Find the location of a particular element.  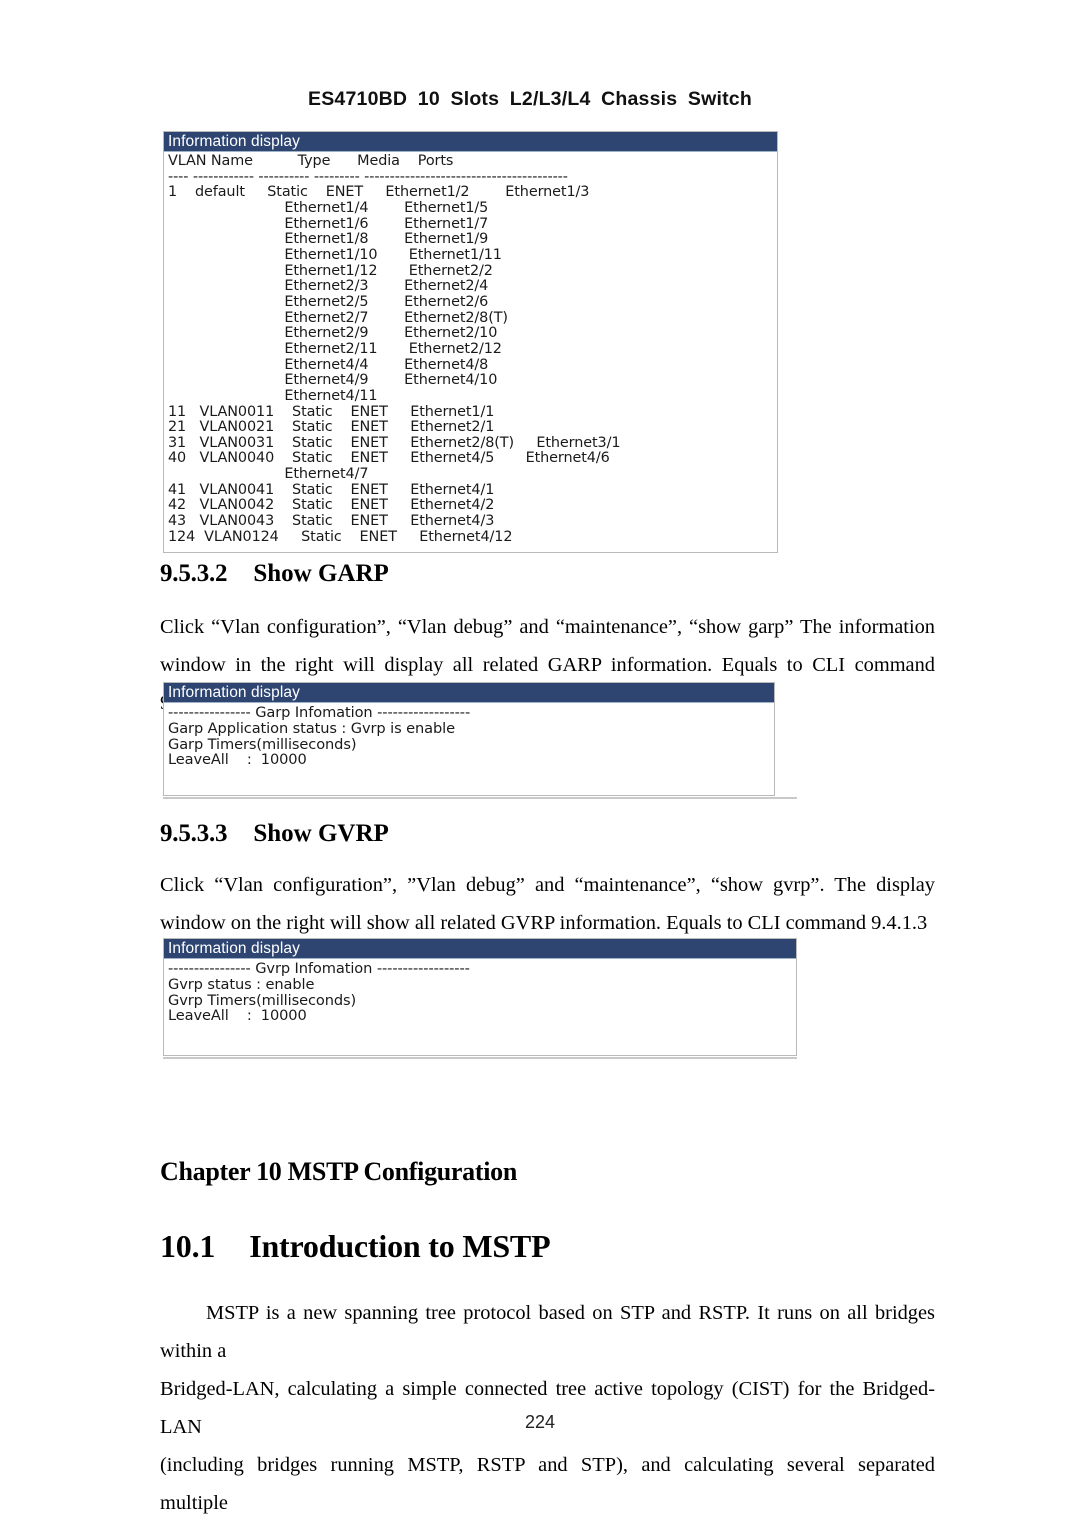

heading-introduction-to-mstp: 10.1 Introduction to MSTP is located at coordinates (355, 1246).